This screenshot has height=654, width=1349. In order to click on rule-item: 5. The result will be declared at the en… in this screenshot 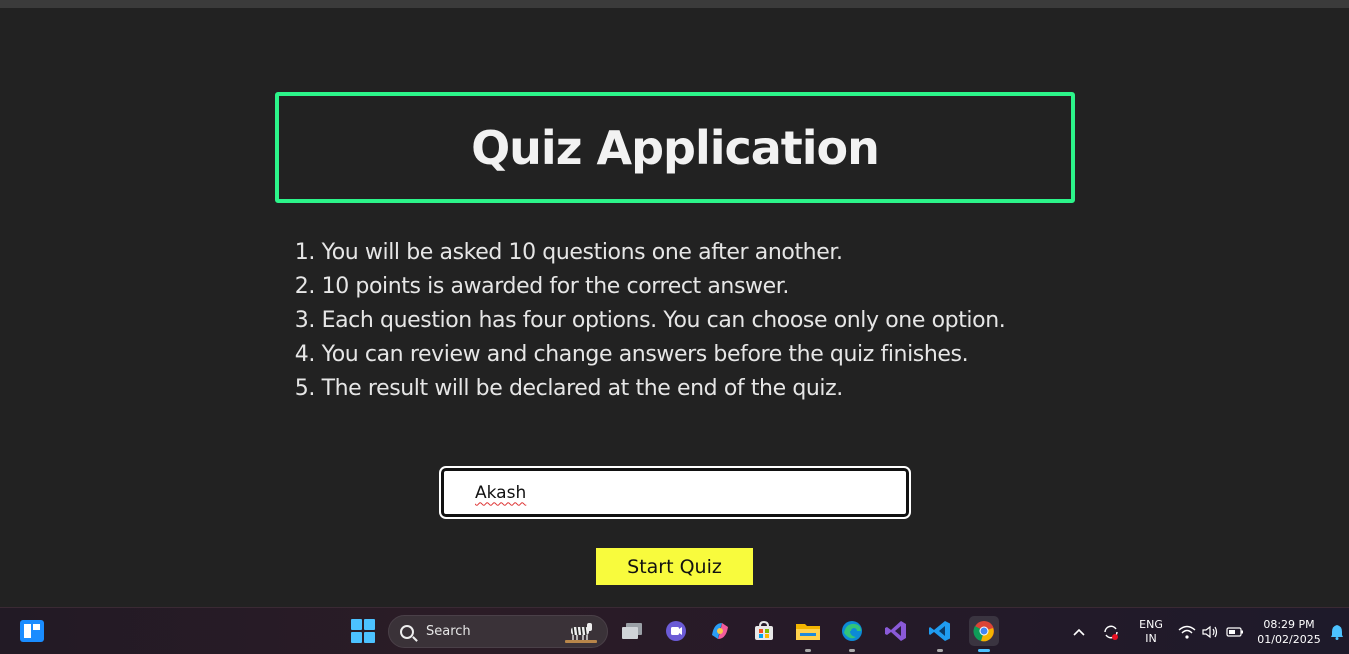, I will do `click(568, 388)`.